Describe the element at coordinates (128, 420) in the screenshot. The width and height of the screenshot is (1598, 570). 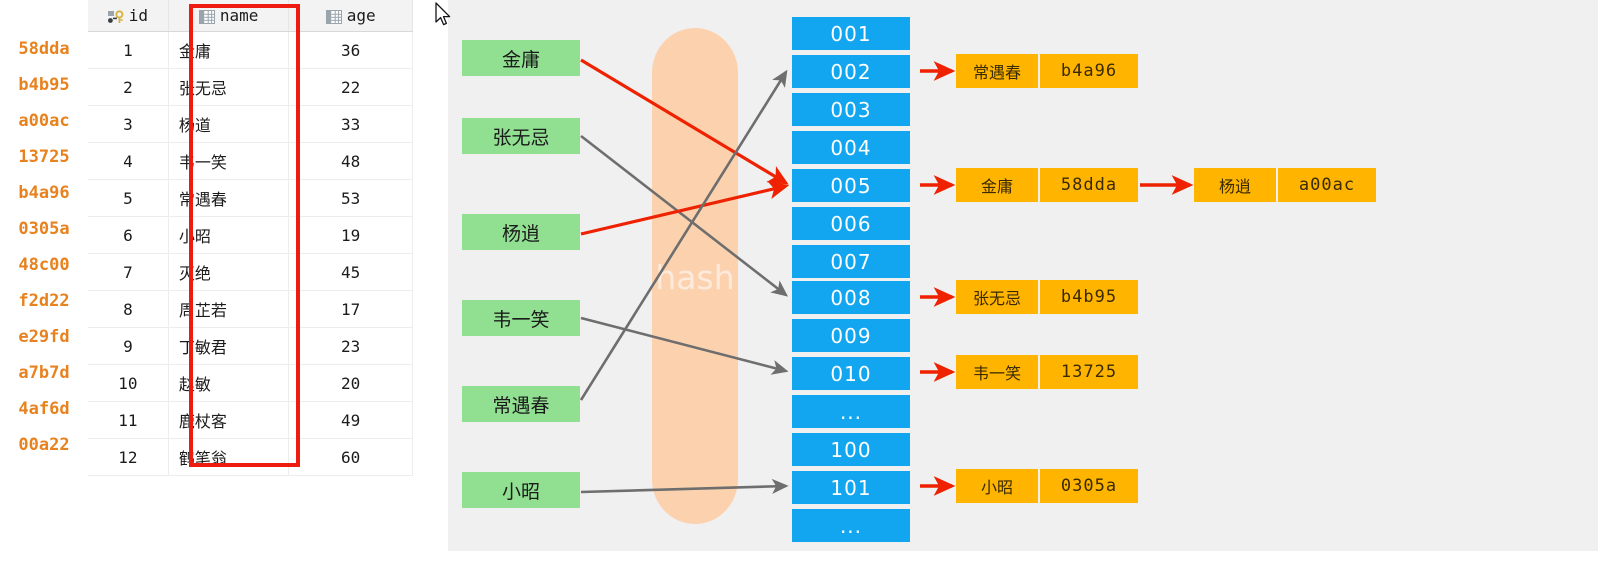
I see `cell-id: 11` at that location.